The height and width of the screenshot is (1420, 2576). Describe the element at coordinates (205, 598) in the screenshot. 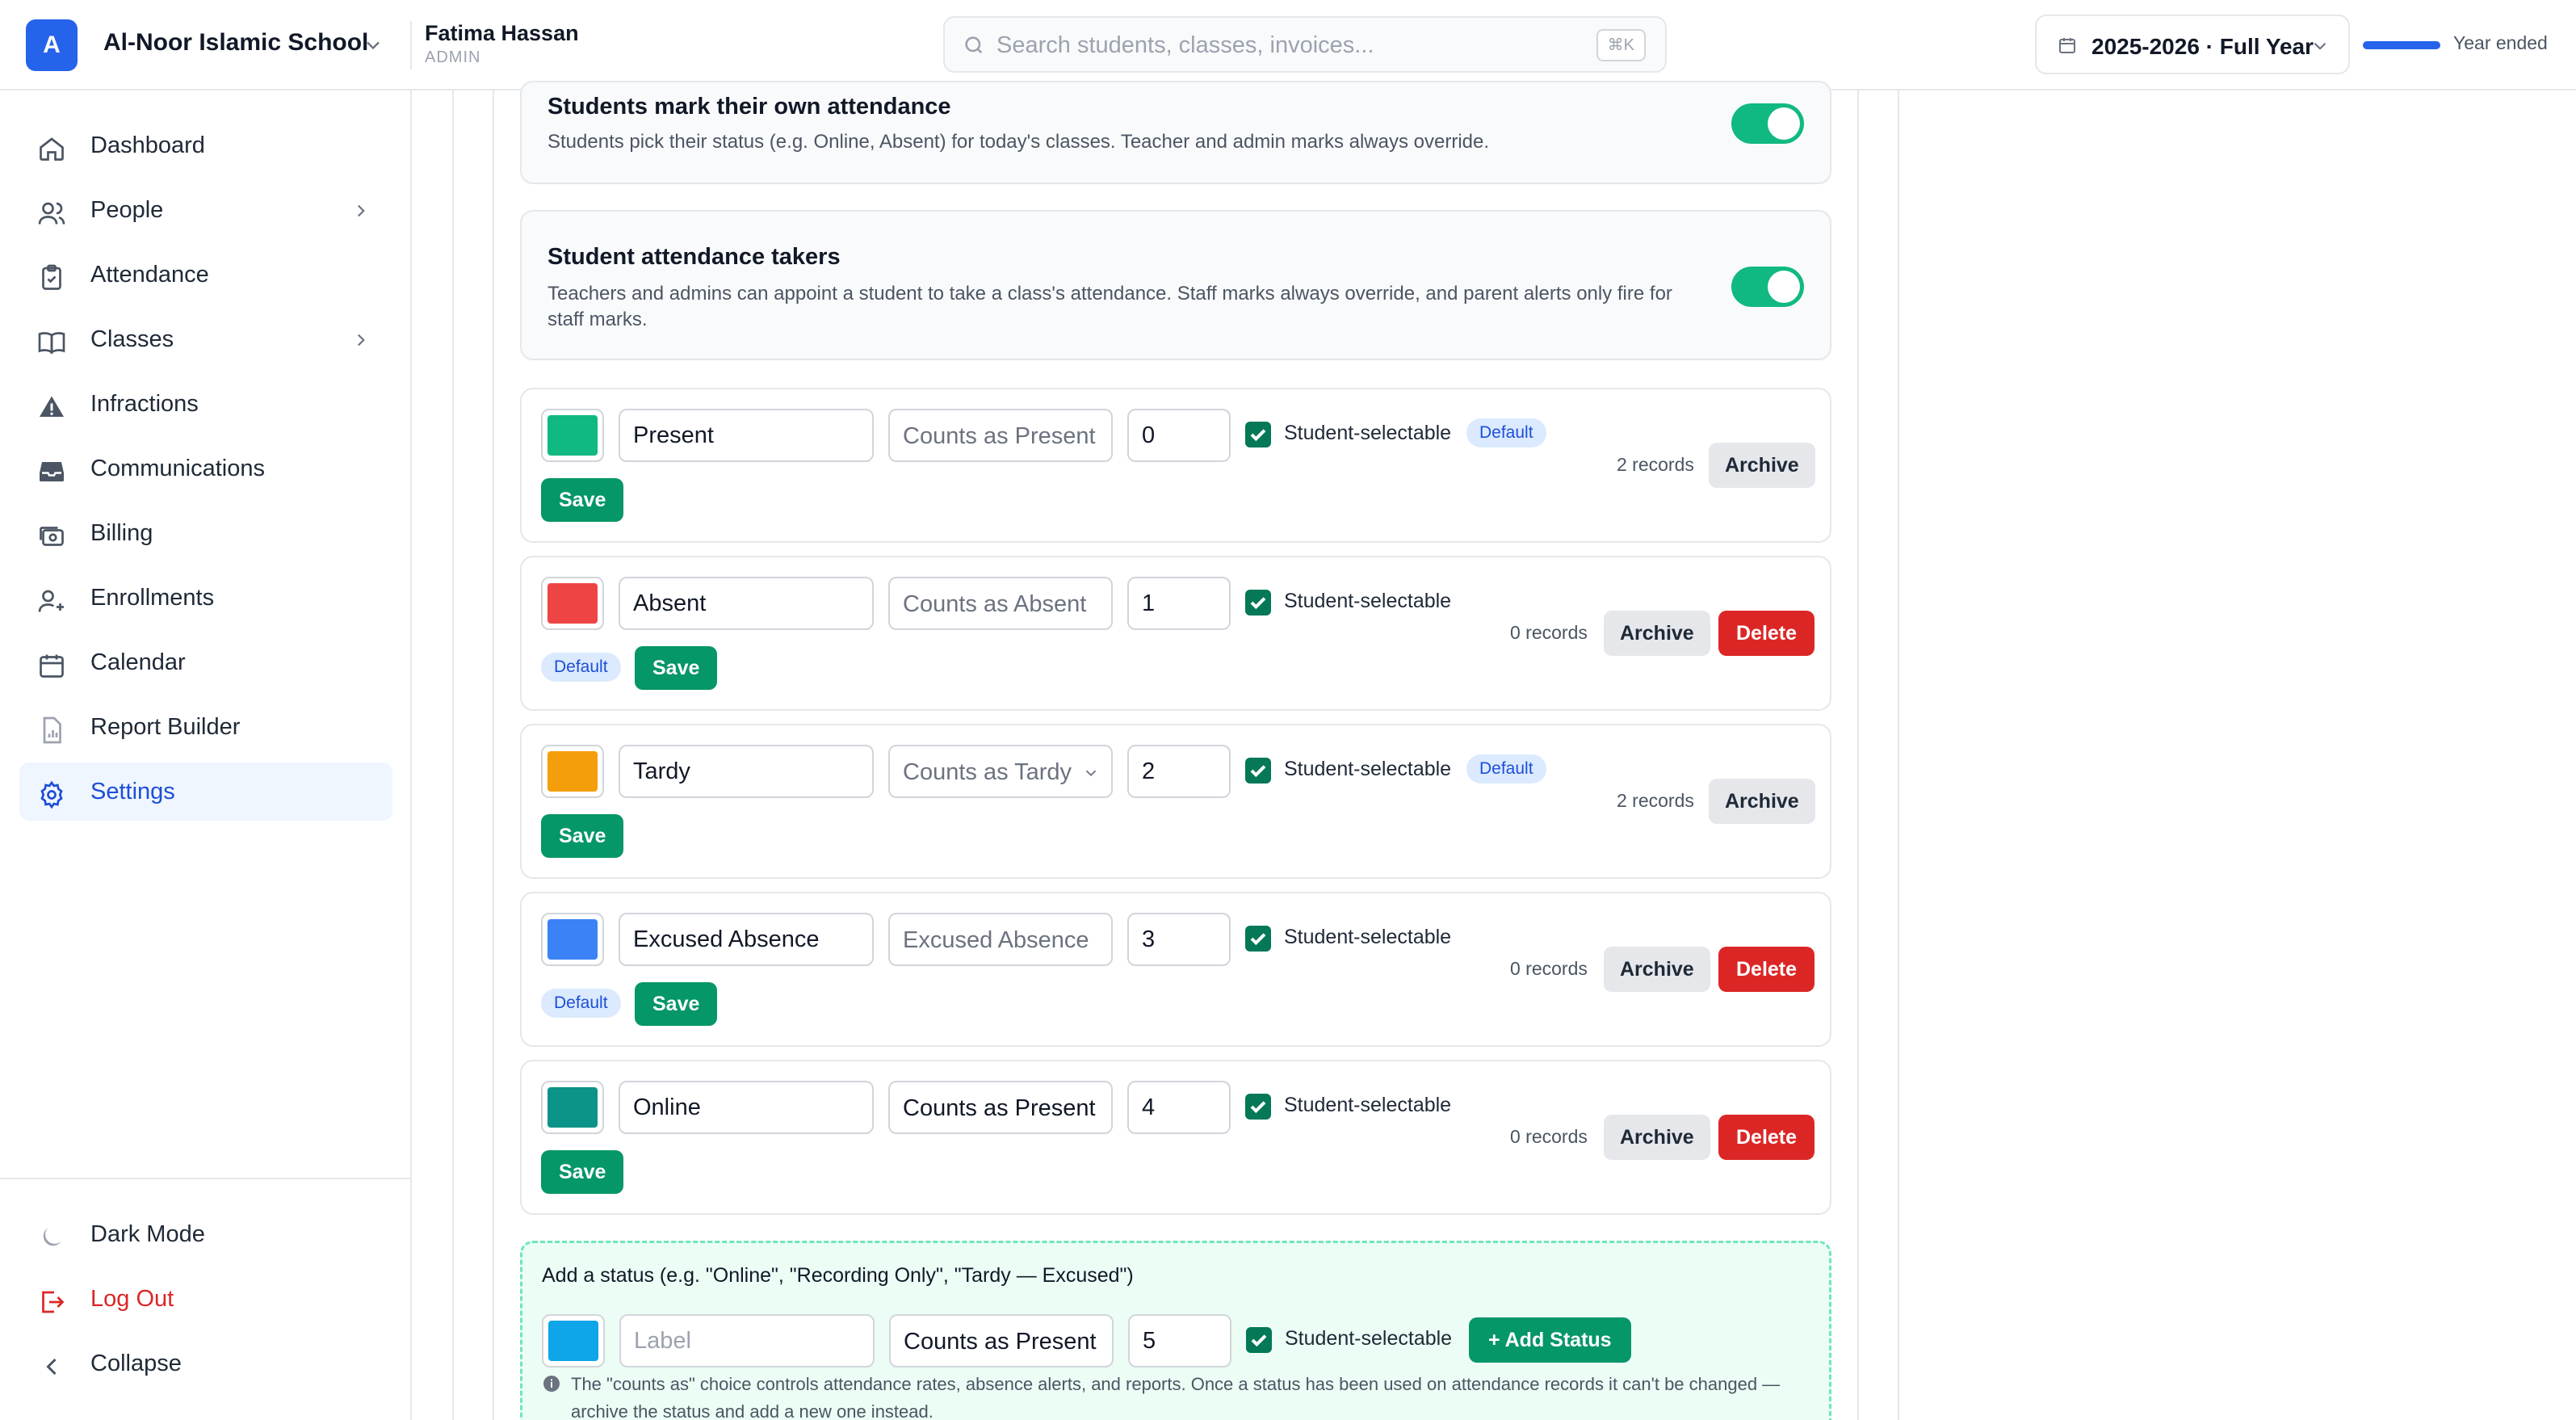

I see `sidebar-item-enrollments: Enrollments` at that location.